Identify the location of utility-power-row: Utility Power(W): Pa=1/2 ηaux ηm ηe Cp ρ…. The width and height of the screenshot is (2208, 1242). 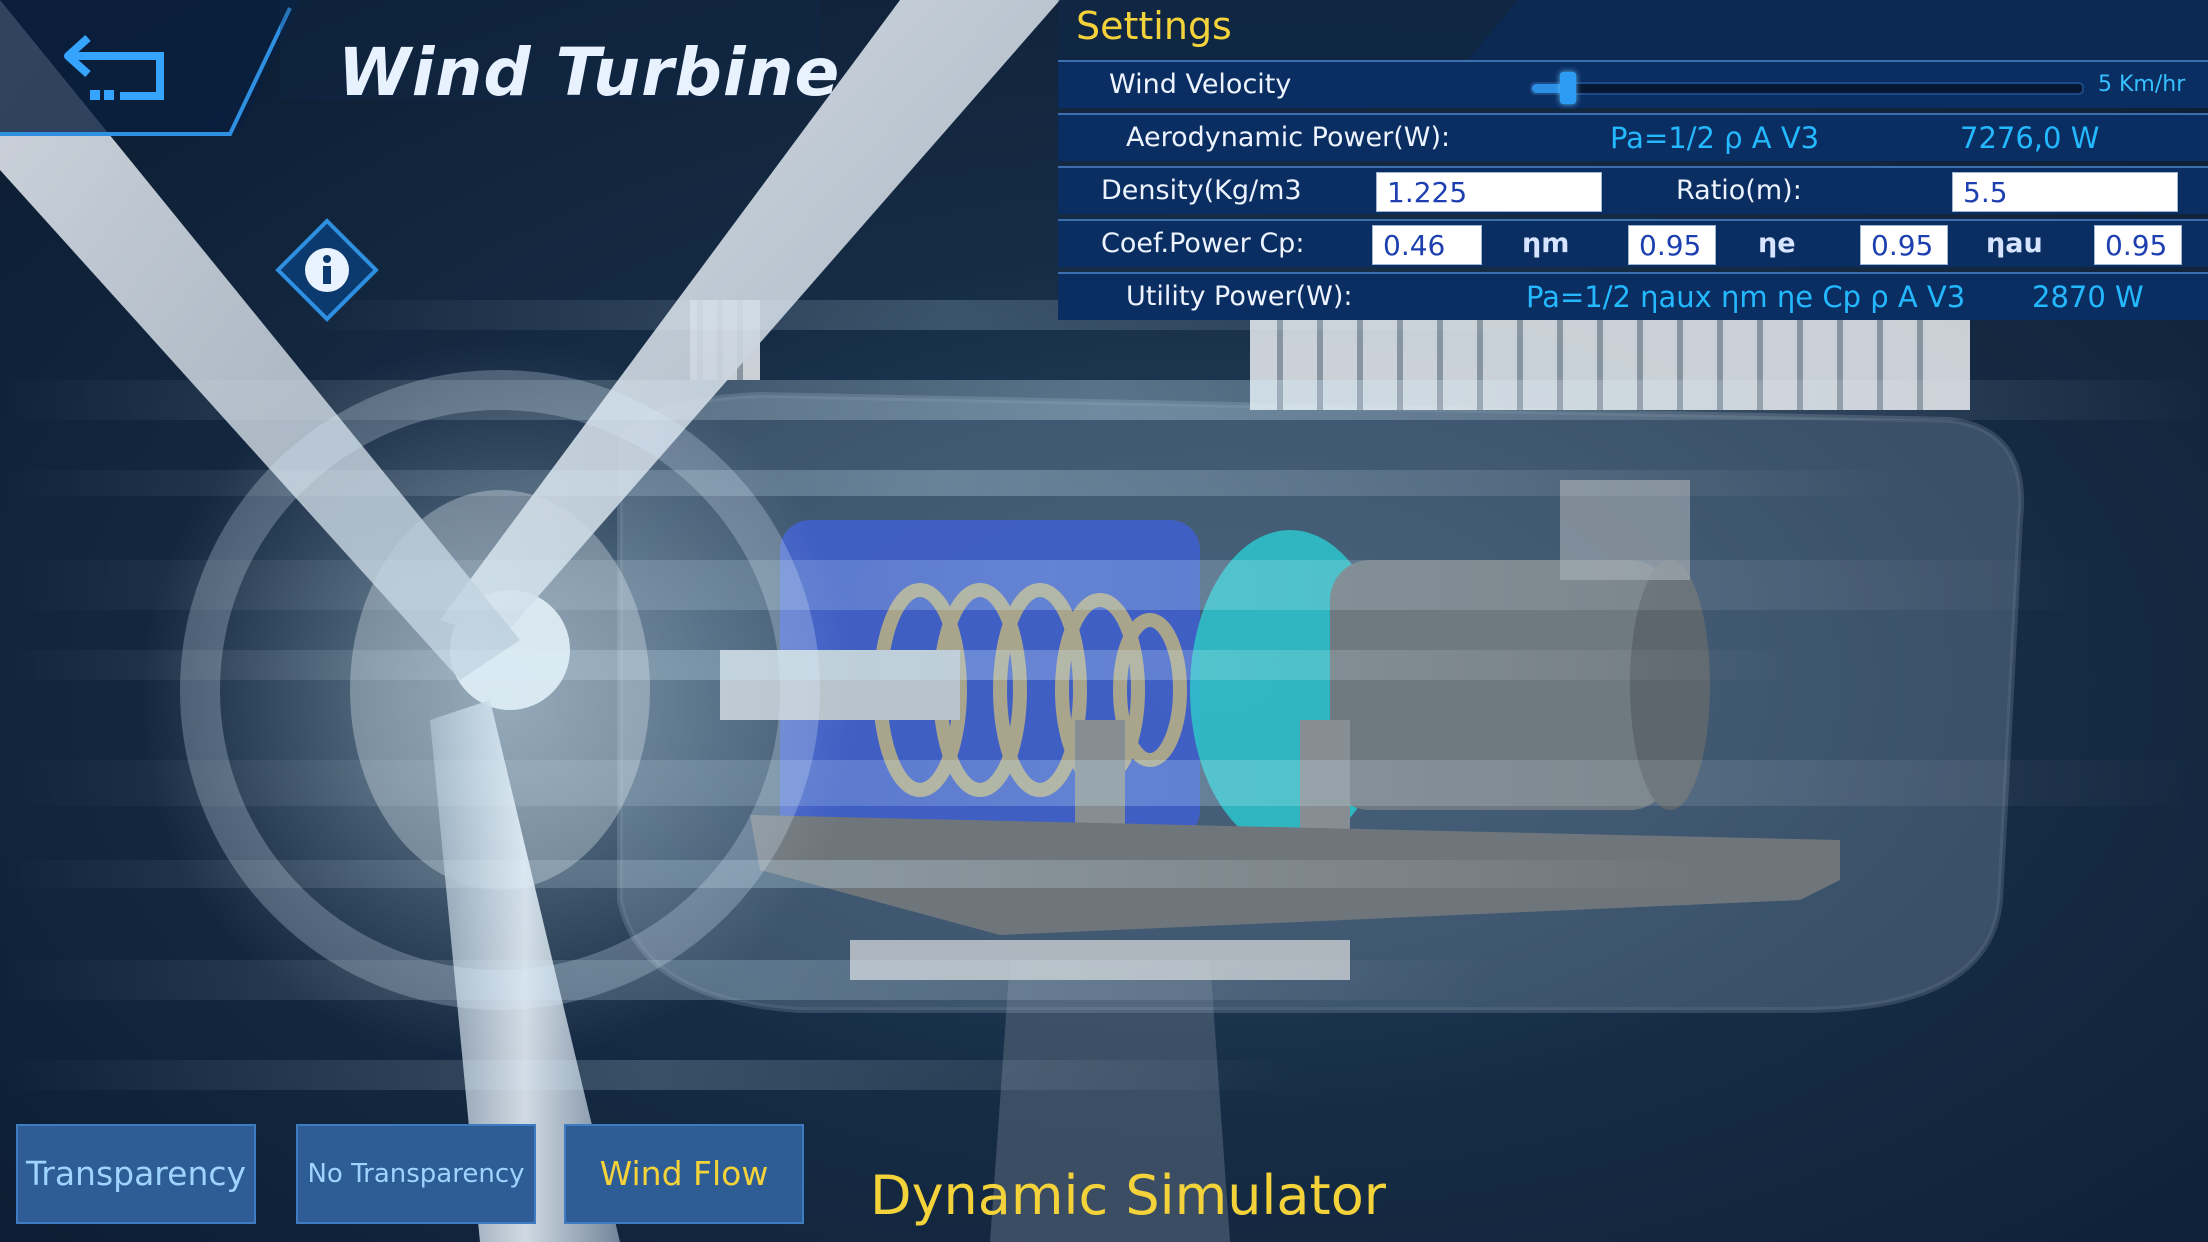
(1633, 296).